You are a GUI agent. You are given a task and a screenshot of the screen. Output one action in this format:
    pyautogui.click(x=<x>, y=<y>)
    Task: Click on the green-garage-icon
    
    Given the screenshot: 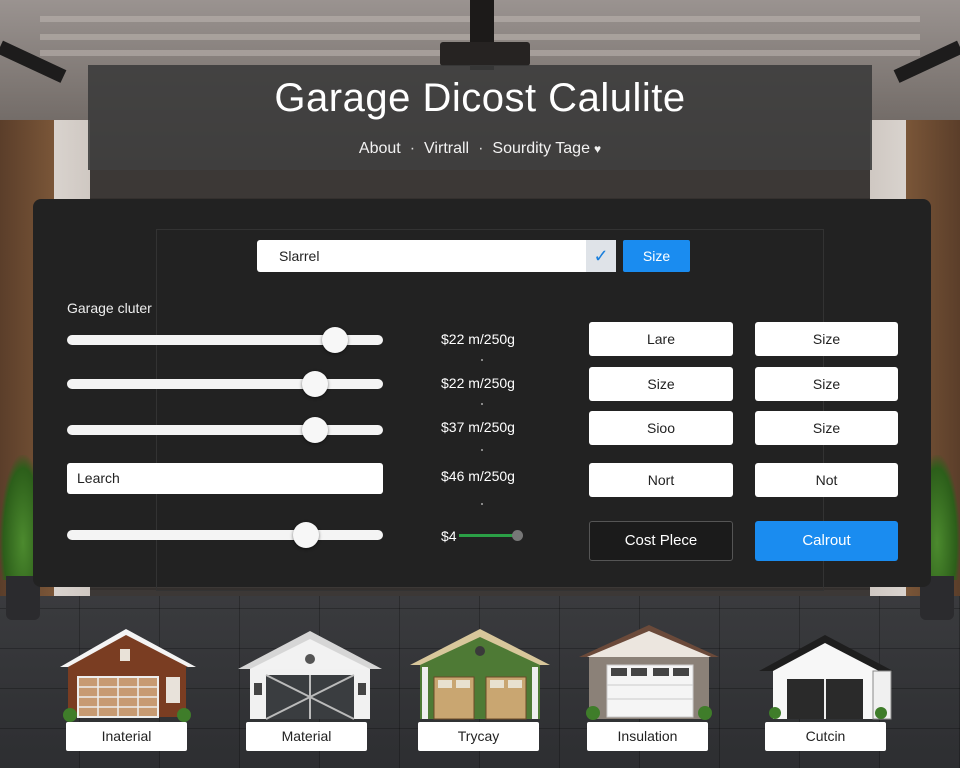 What is the action you would take?
    pyautogui.click(x=480, y=674)
    